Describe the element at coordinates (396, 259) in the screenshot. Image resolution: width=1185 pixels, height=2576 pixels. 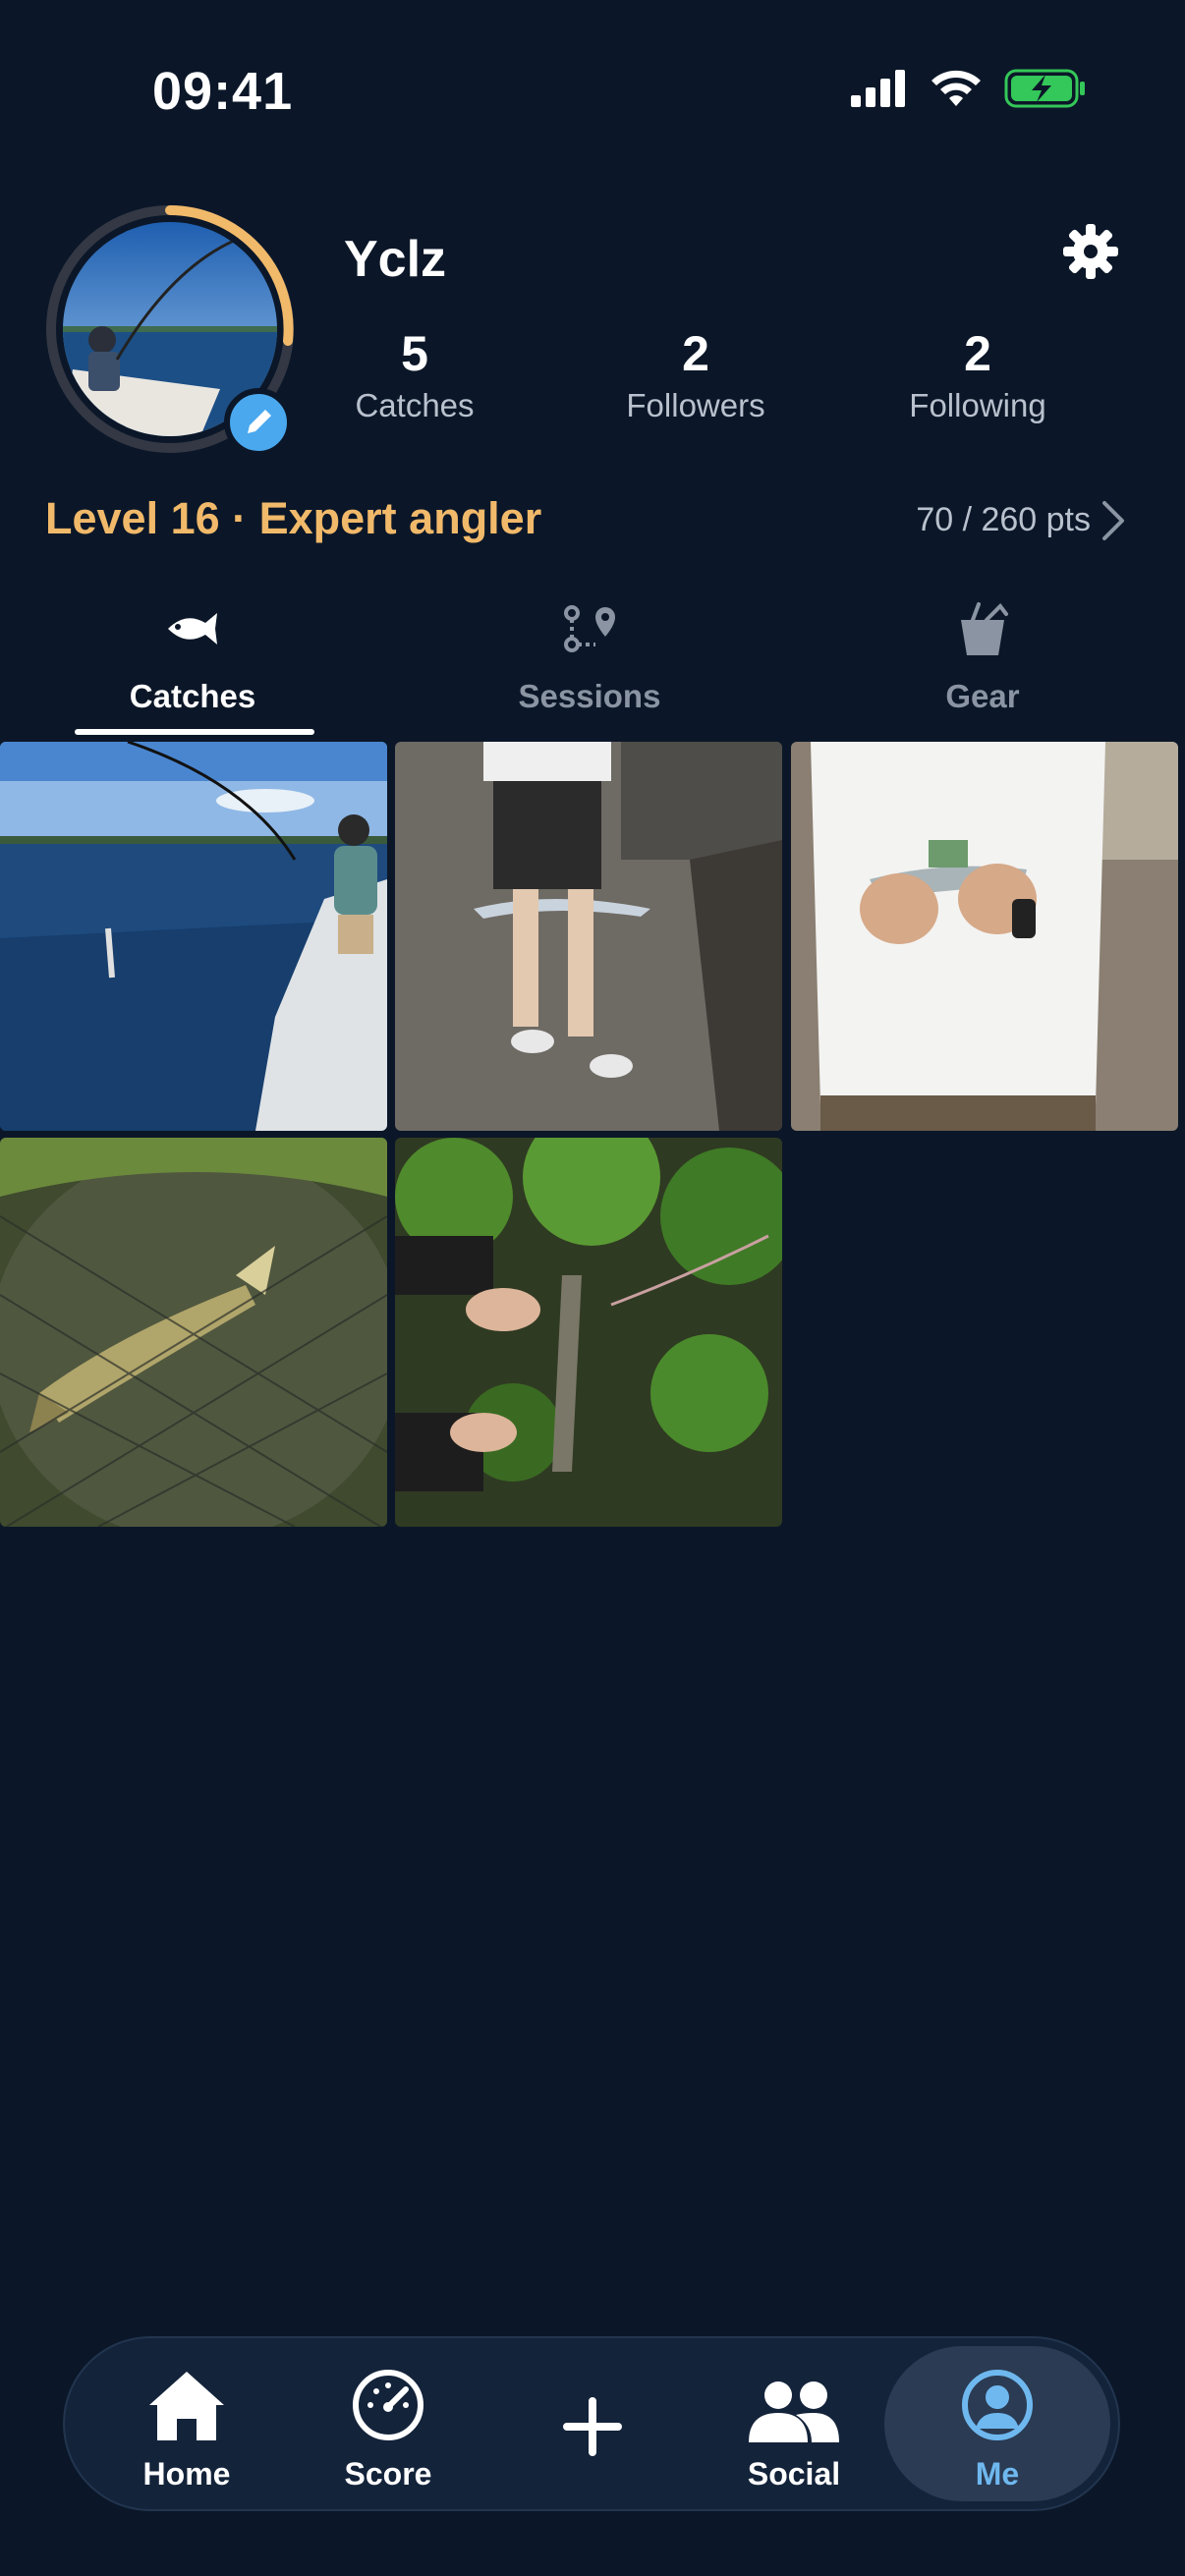
I see `username: Yclz` at that location.